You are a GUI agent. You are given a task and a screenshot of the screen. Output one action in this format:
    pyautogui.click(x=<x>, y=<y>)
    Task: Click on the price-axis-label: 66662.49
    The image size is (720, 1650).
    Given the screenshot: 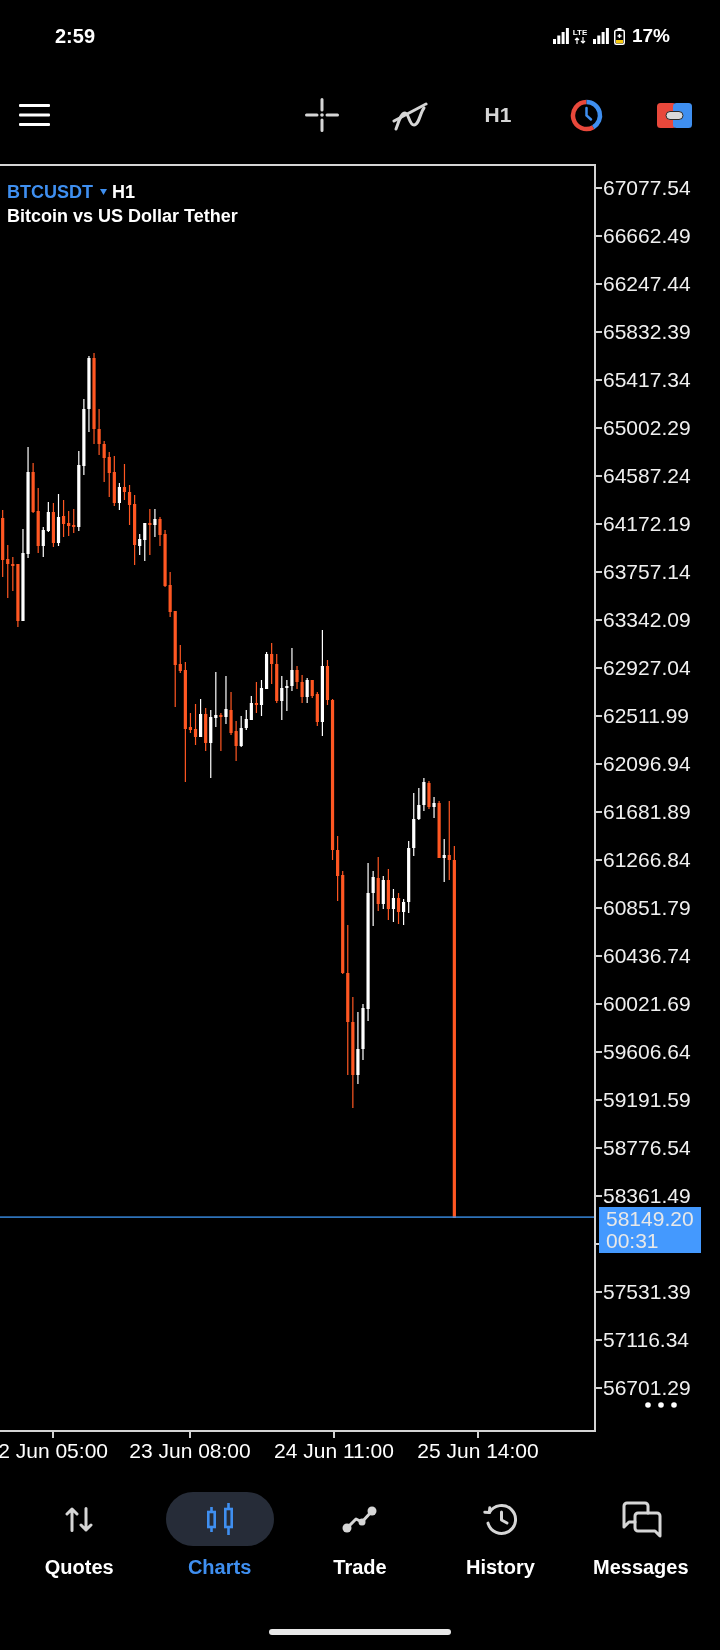 What is the action you would take?
    pyautogui.click(x=643, y=236)
    